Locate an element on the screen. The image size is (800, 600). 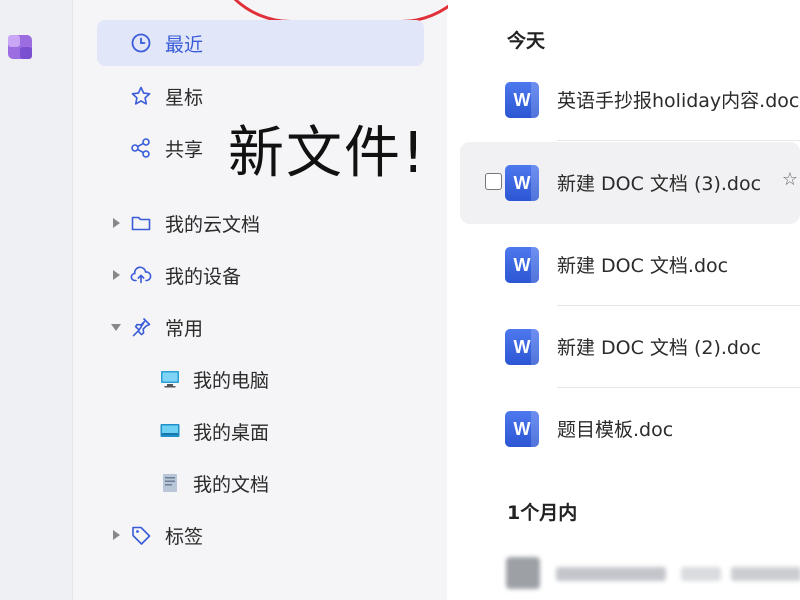
share-icon is located at coordinates (140, 148).